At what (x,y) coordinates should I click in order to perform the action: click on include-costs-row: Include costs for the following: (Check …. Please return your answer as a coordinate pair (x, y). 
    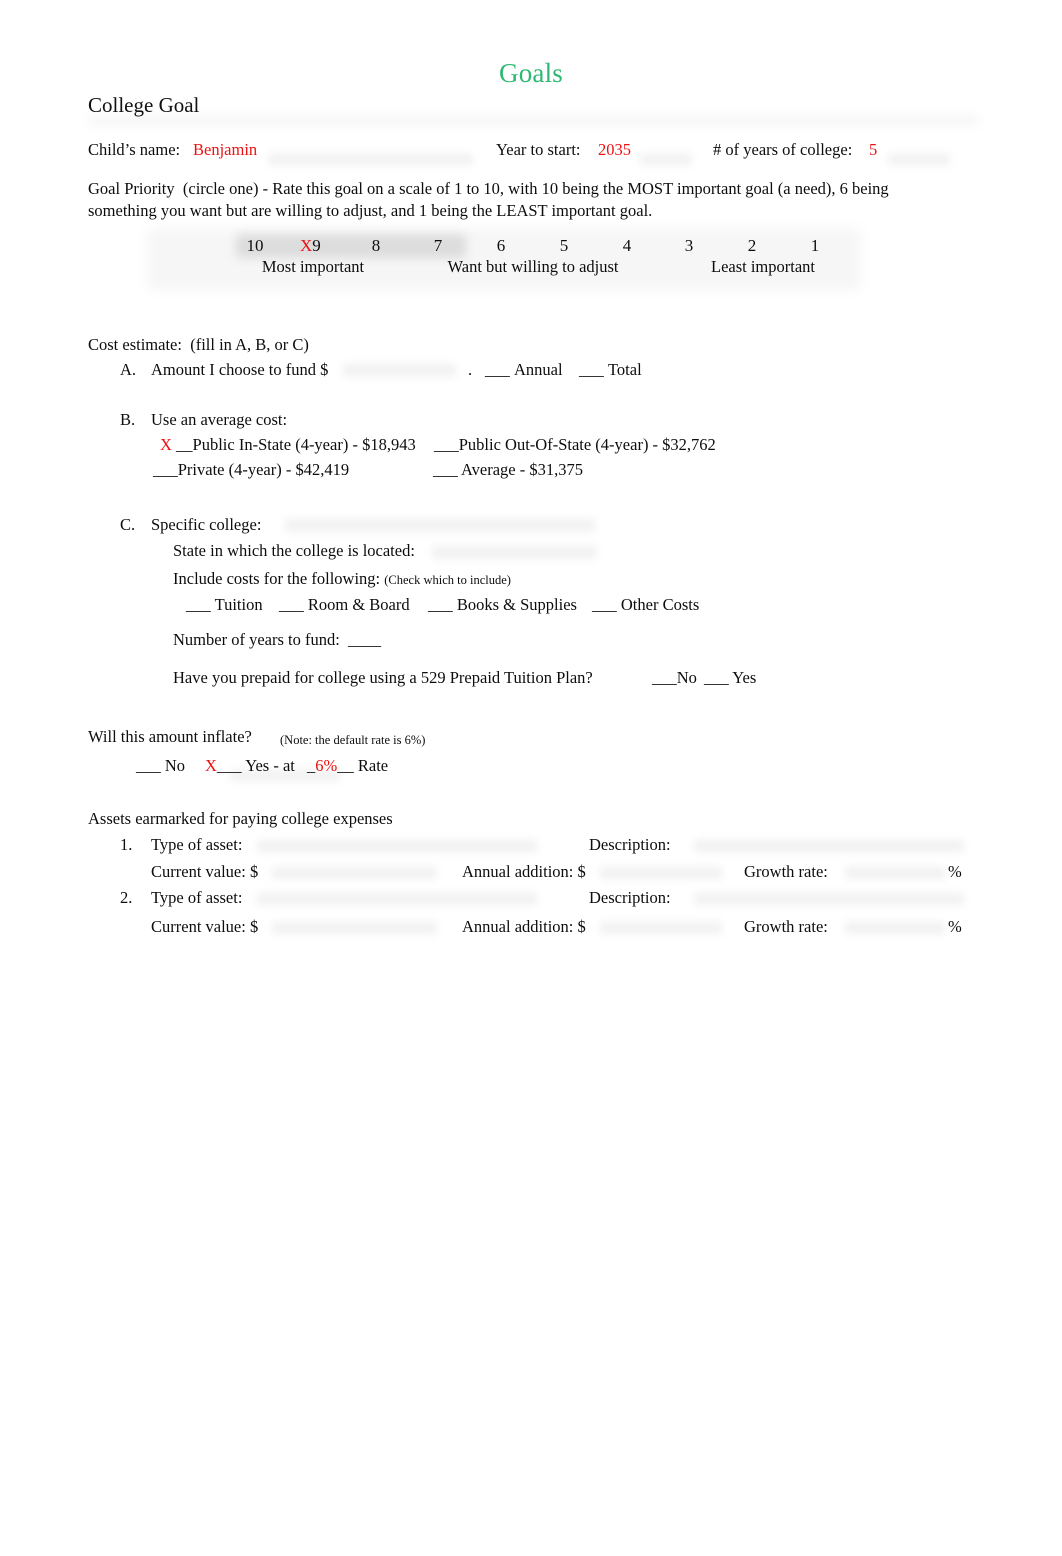
    Looking at the image, I should click on (342, 579).